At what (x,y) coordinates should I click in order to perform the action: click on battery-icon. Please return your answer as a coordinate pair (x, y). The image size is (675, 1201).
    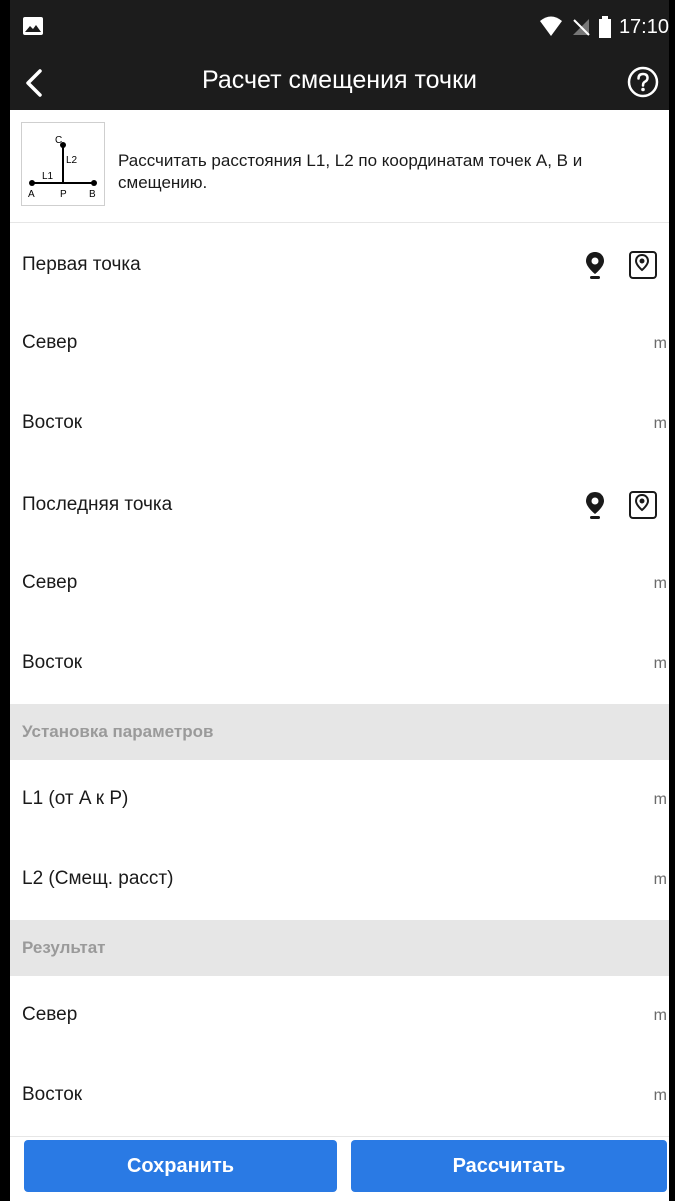
    Looking at the image, I should click on (604, 27).